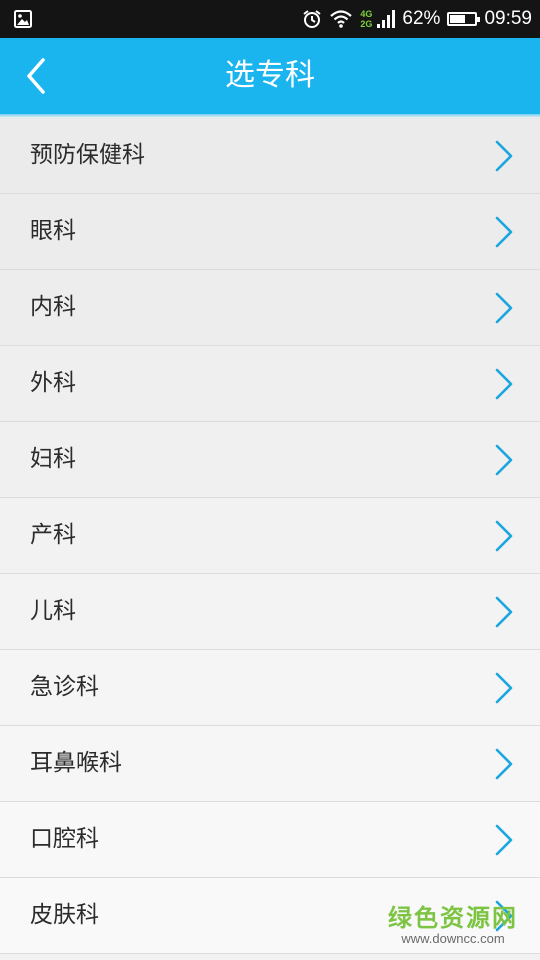  What do you see at coordinates (386, 19) in the screenshot?
I see `signal-icon` at bounding box center [386, 19].